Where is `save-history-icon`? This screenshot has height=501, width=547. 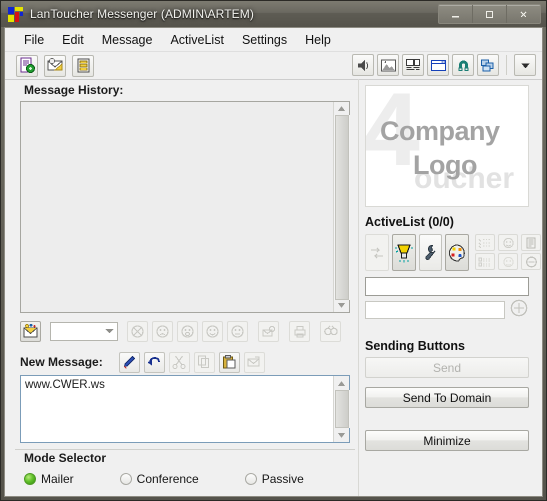 save-history-icon is located at coordinates (268, 331).